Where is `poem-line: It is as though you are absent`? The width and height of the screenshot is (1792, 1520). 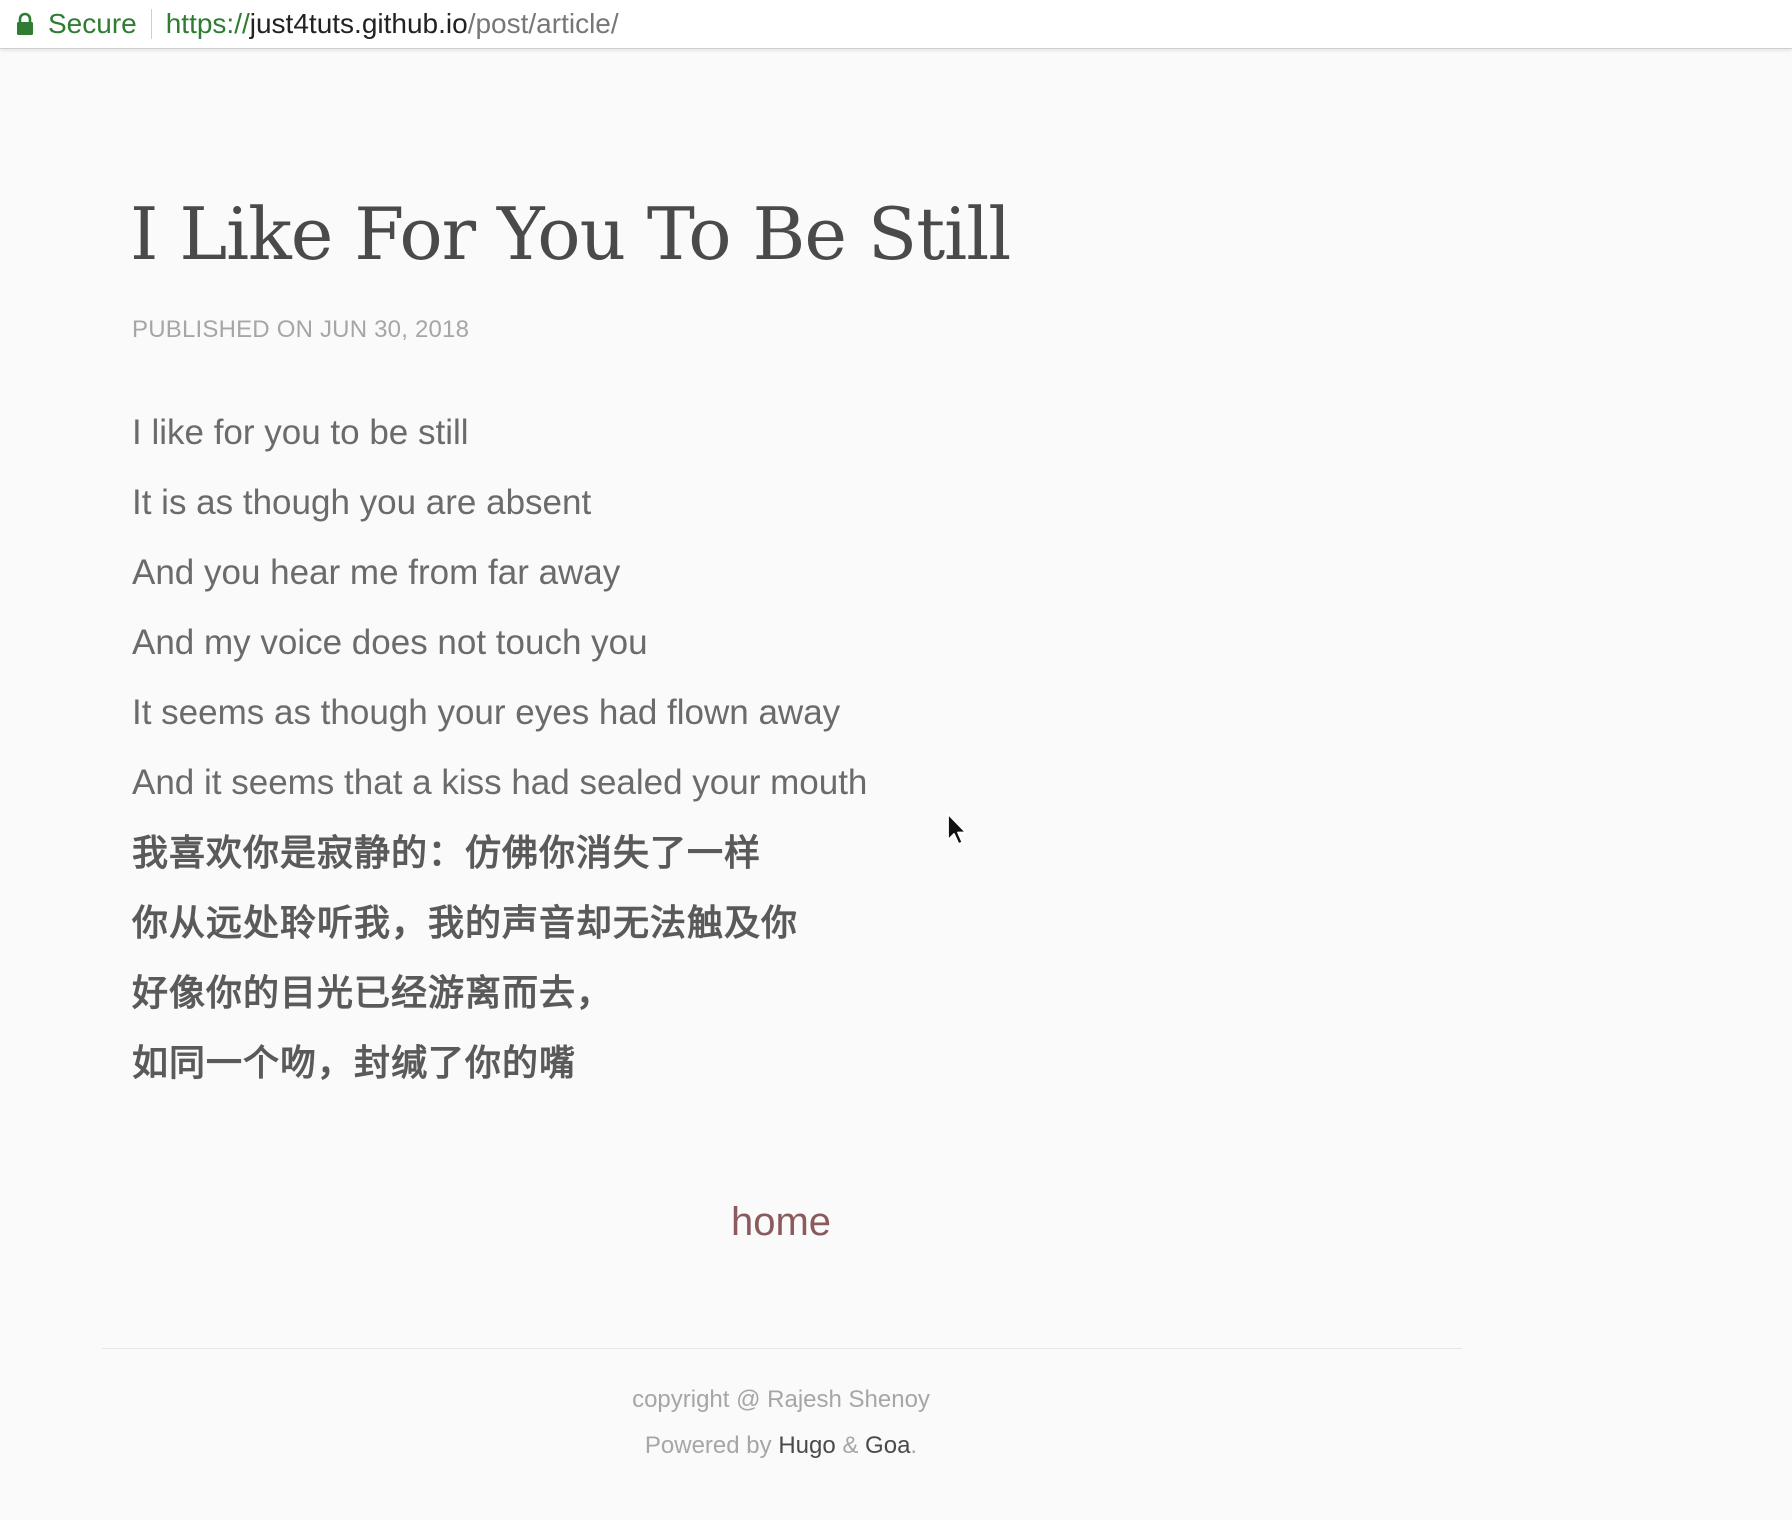 poem-line: It is as though you are absent is located at coordinates (362, 502).